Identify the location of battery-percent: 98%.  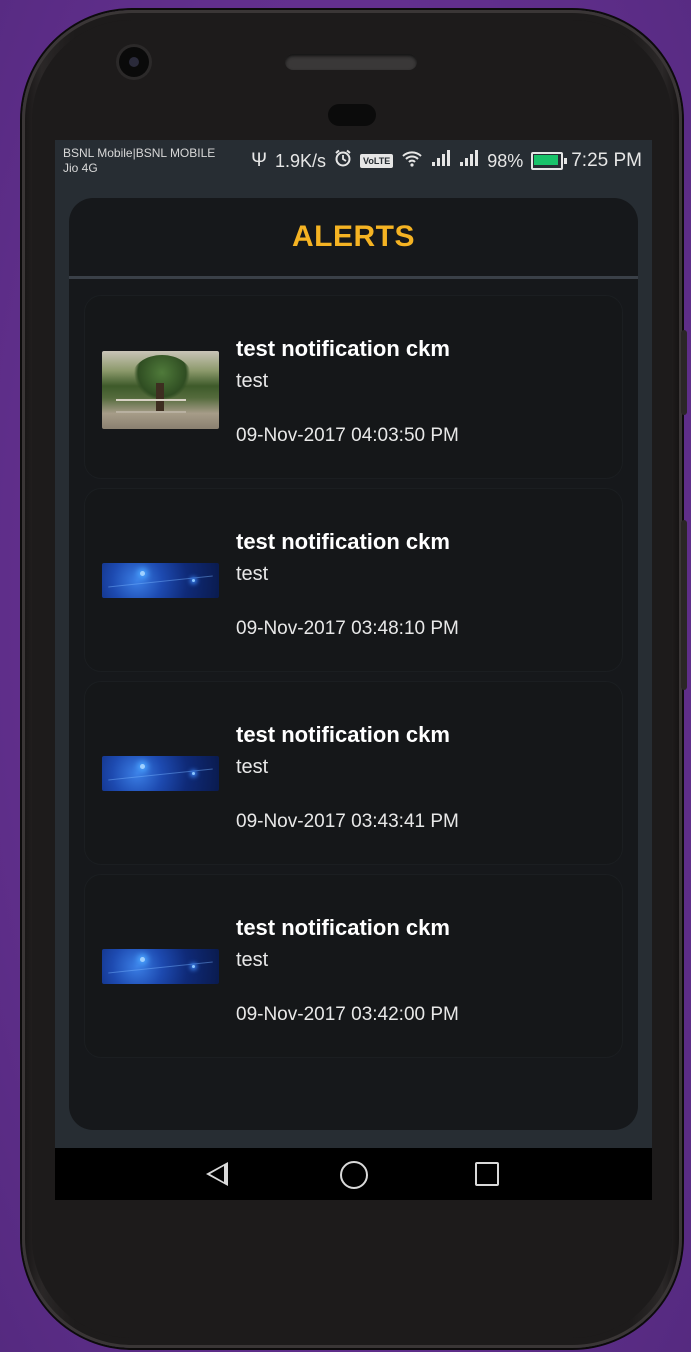
(505, 160).